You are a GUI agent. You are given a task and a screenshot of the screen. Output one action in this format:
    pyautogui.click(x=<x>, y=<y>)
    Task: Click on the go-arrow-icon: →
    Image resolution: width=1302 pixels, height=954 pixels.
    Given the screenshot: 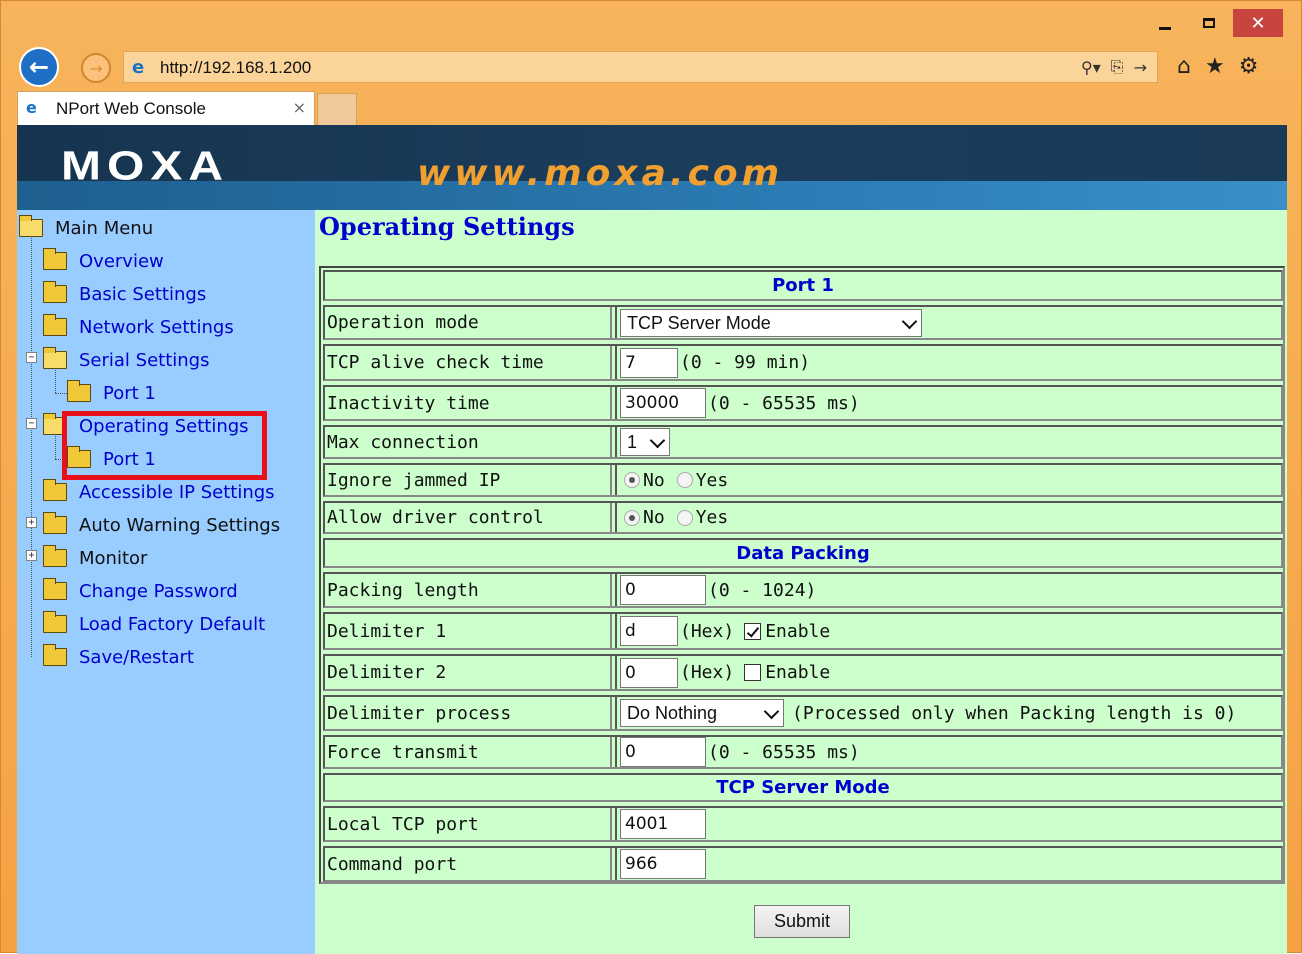 What is the action you would take?
    pyautogui.click(x=1140, y=67)
    